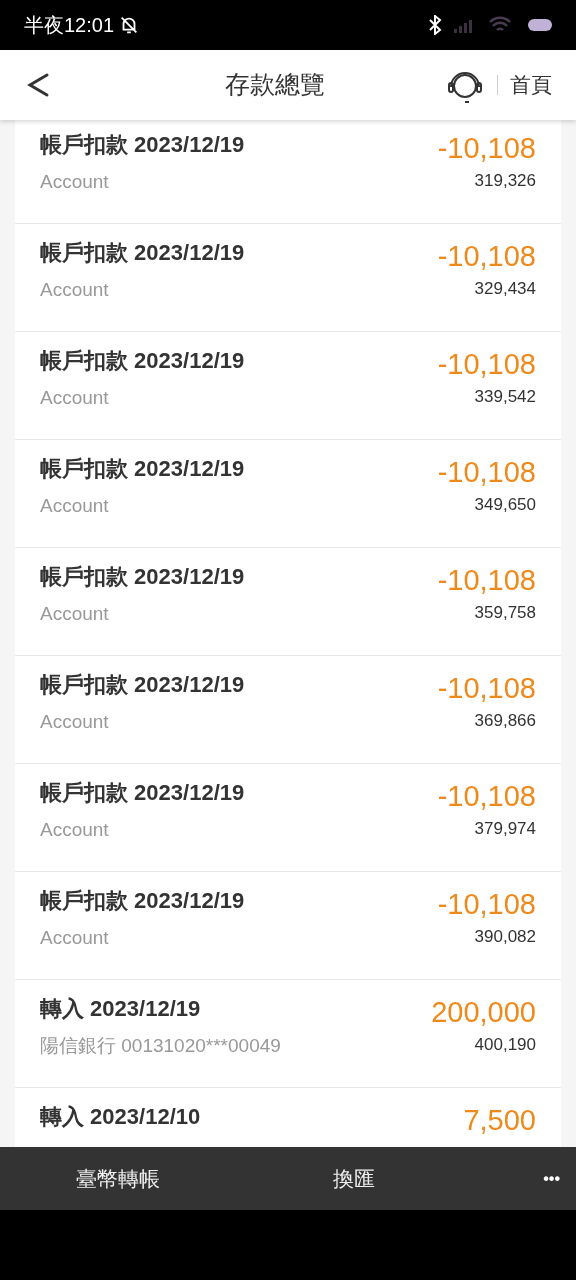  Describe the element at coordinates (505, 937) in the screenshot. I see `balance-amount: 390,082` at that location.